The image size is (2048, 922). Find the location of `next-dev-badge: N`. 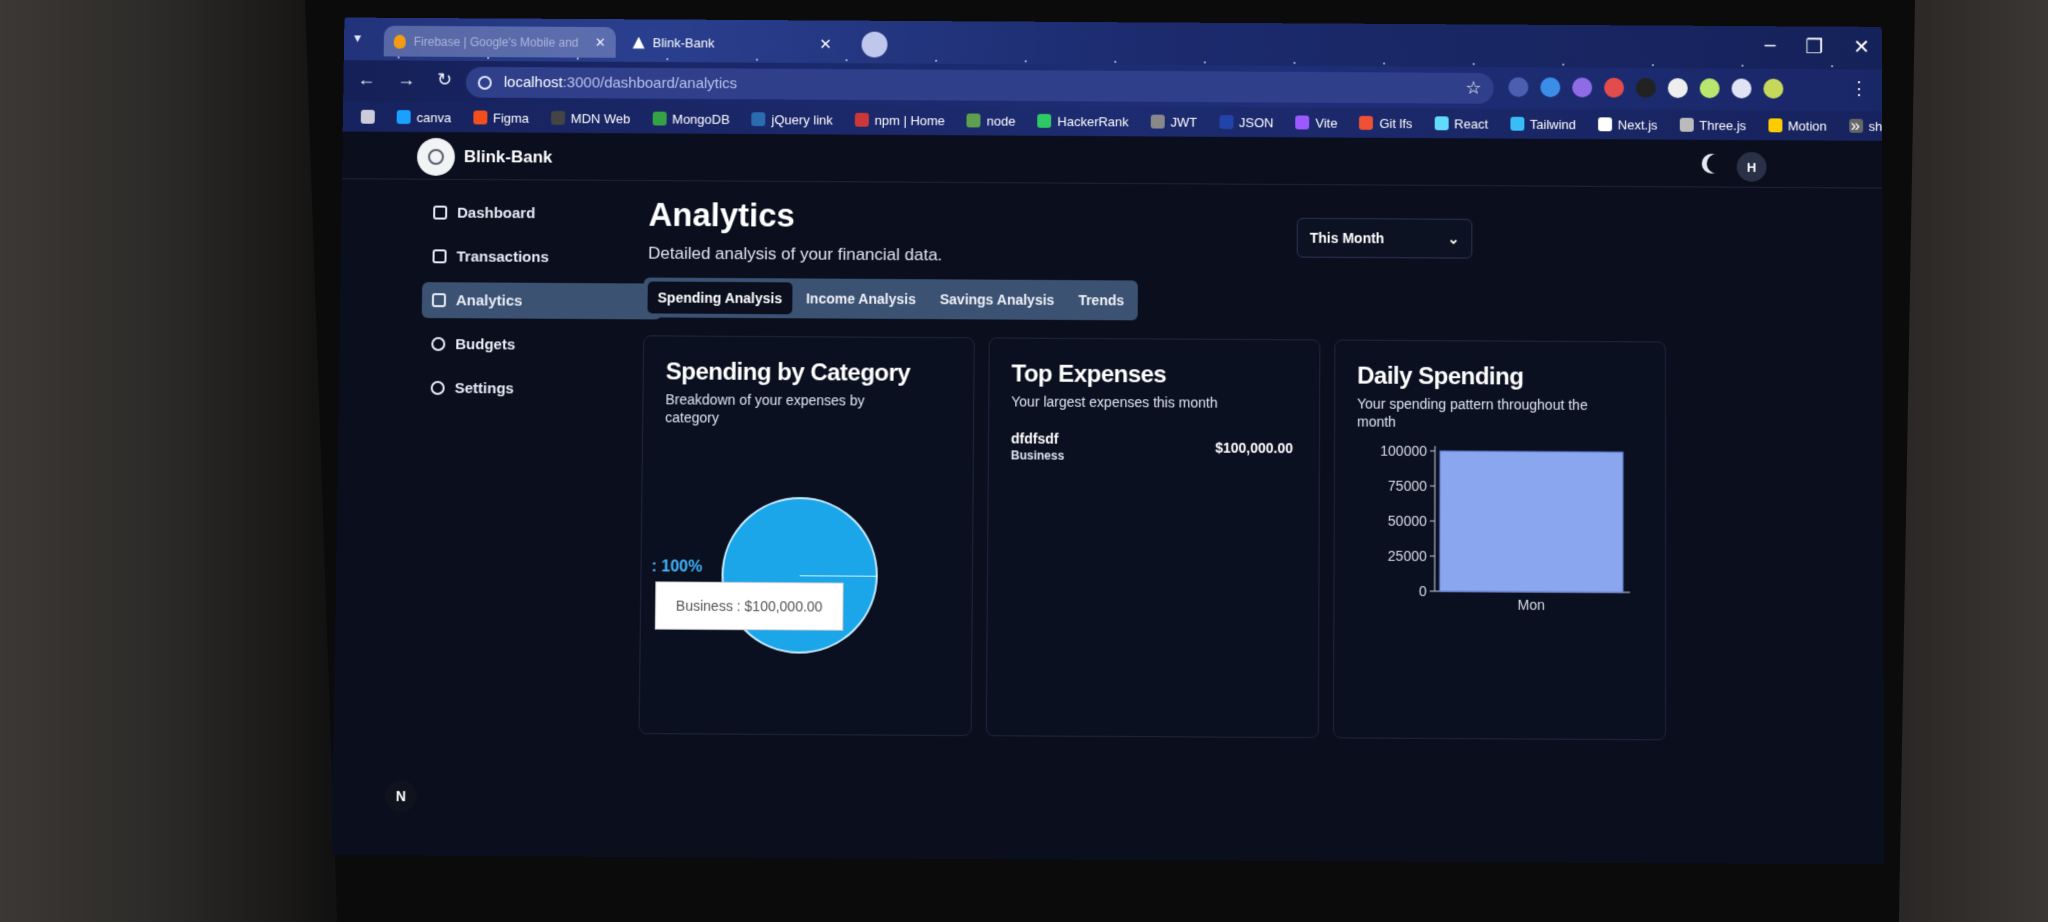

next-dev-badge: N is located at coordinates (401, 796).